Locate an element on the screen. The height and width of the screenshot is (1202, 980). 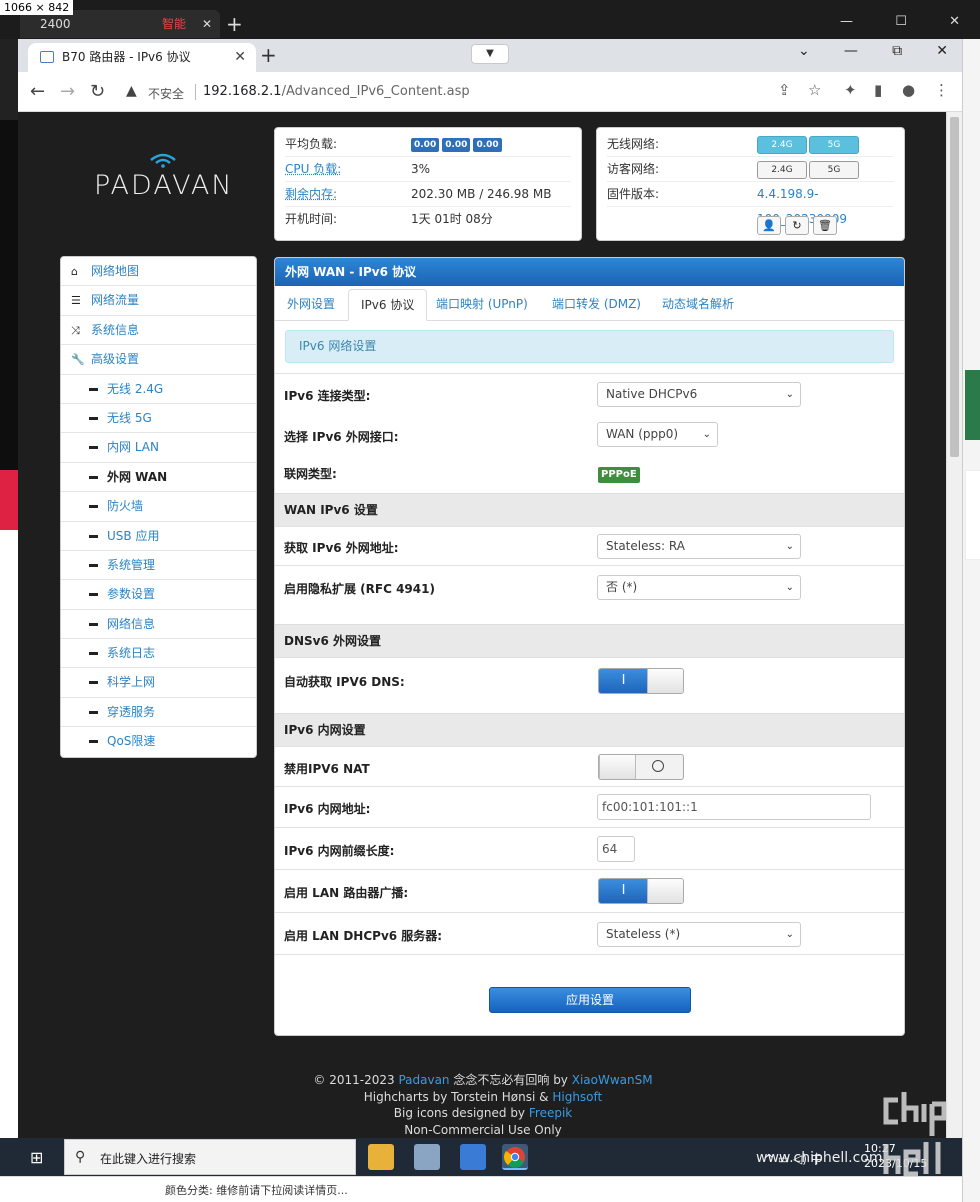
lan-prefix-input: 64 is located at coordinates (616, 849).